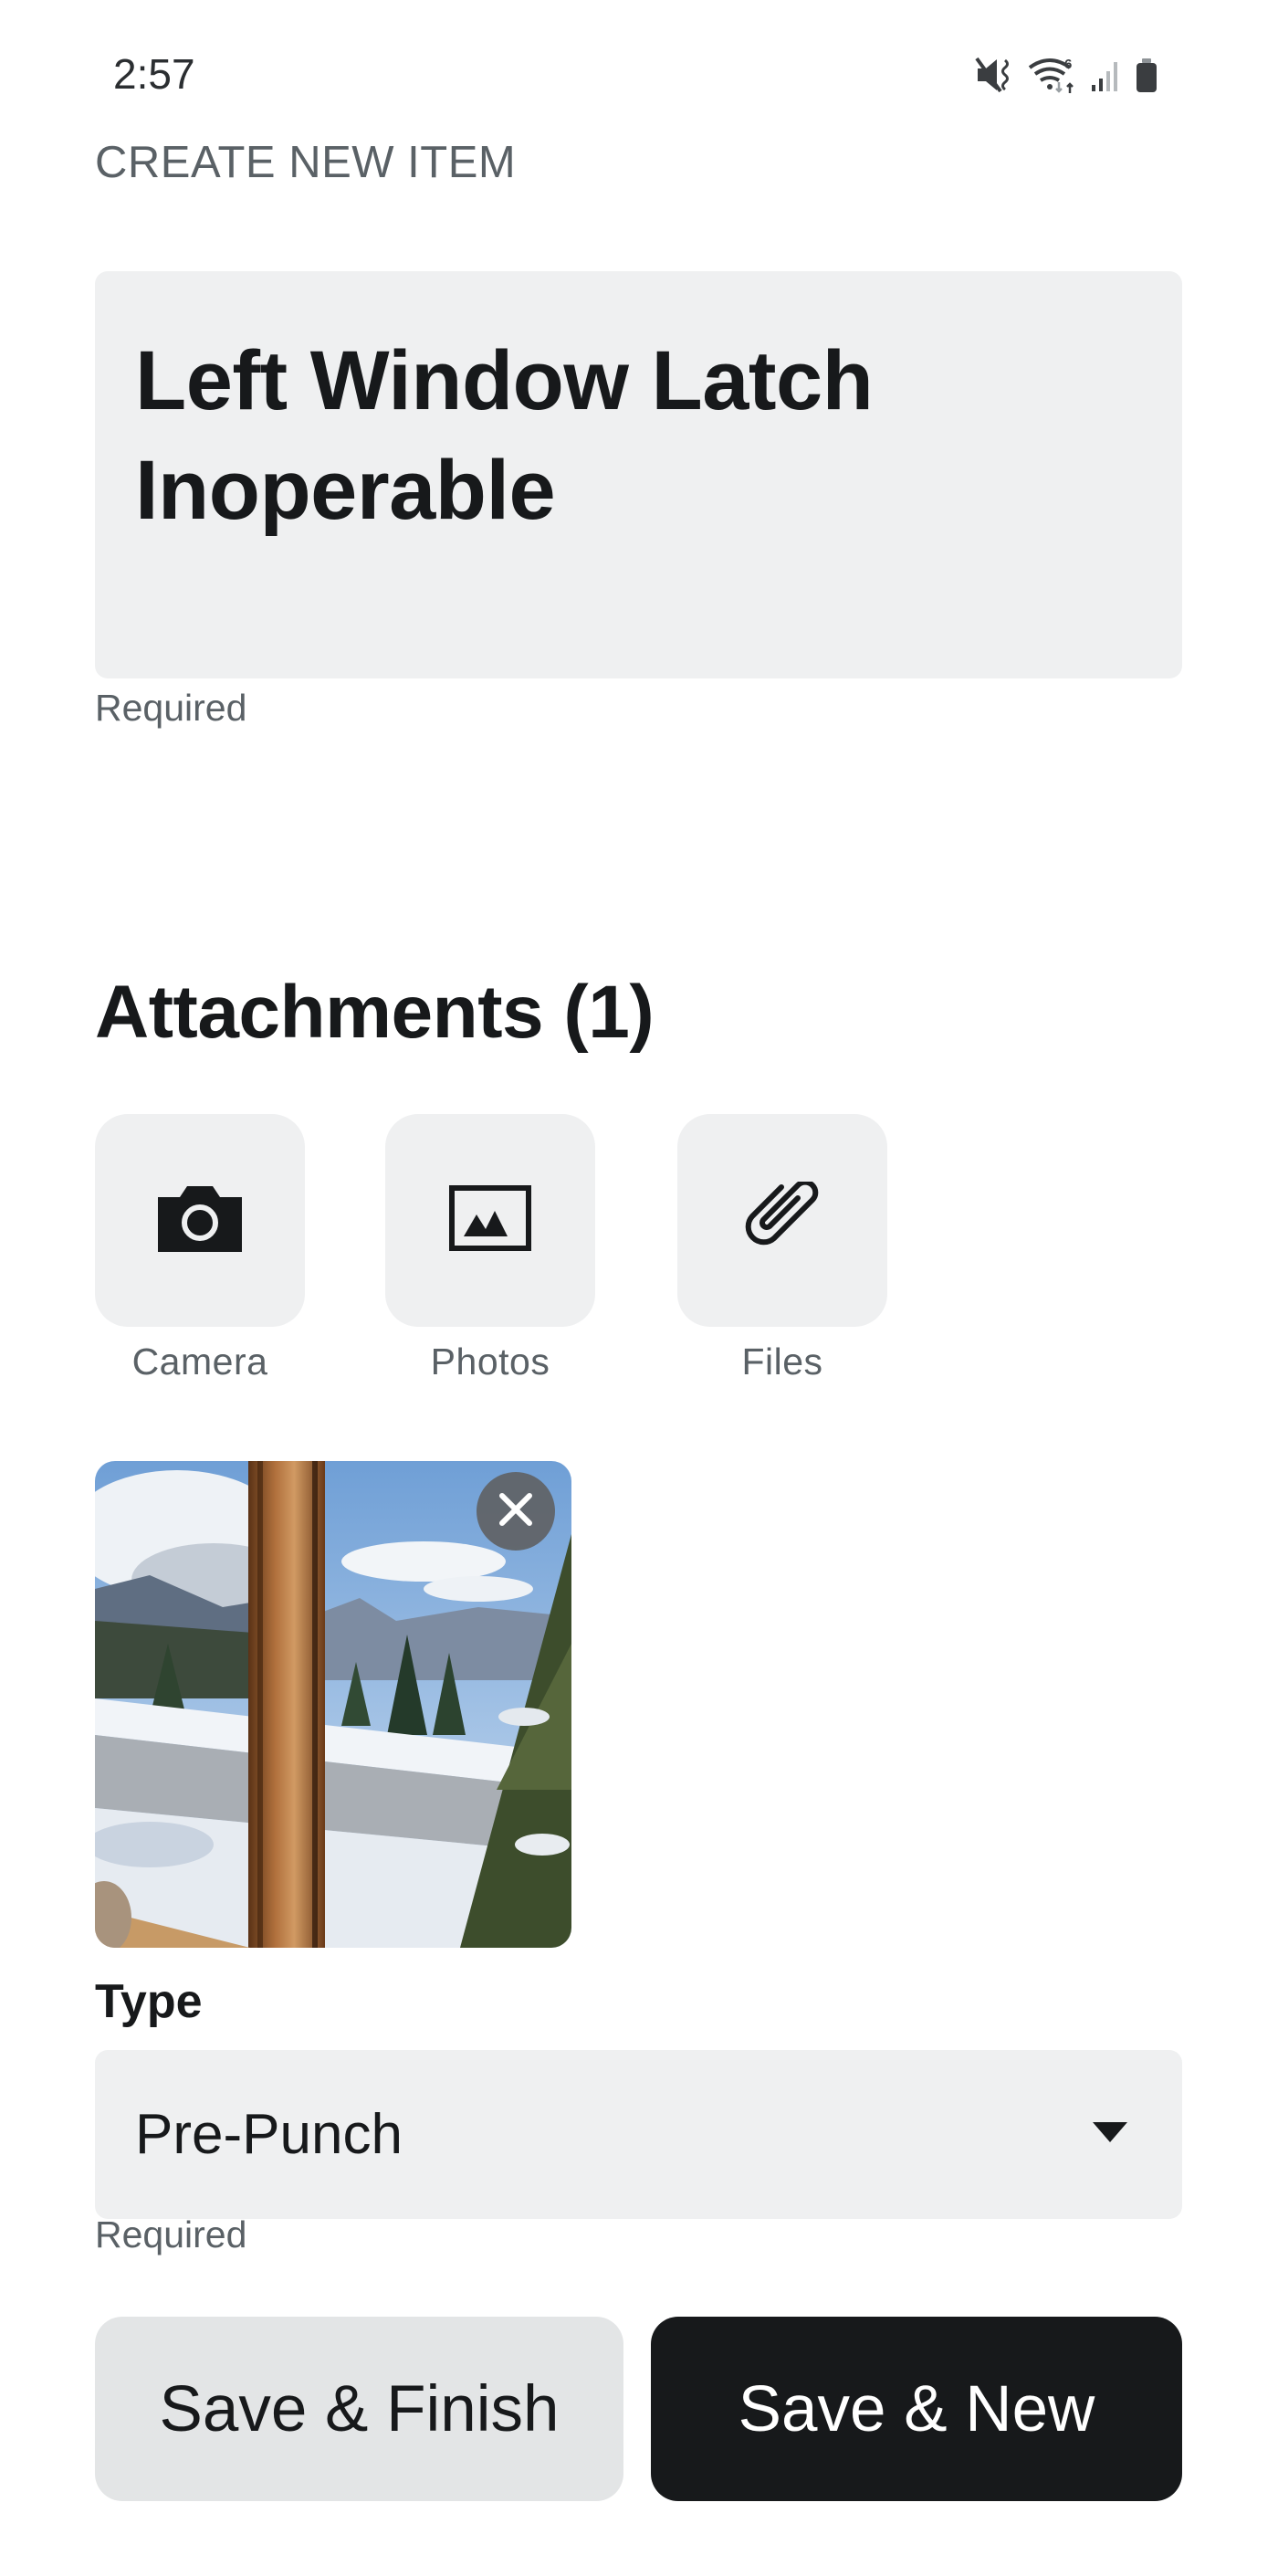 This screenshot has height=2576, width=1278. I want to click on wifi-6-icon: 6, so click(1053, 75).